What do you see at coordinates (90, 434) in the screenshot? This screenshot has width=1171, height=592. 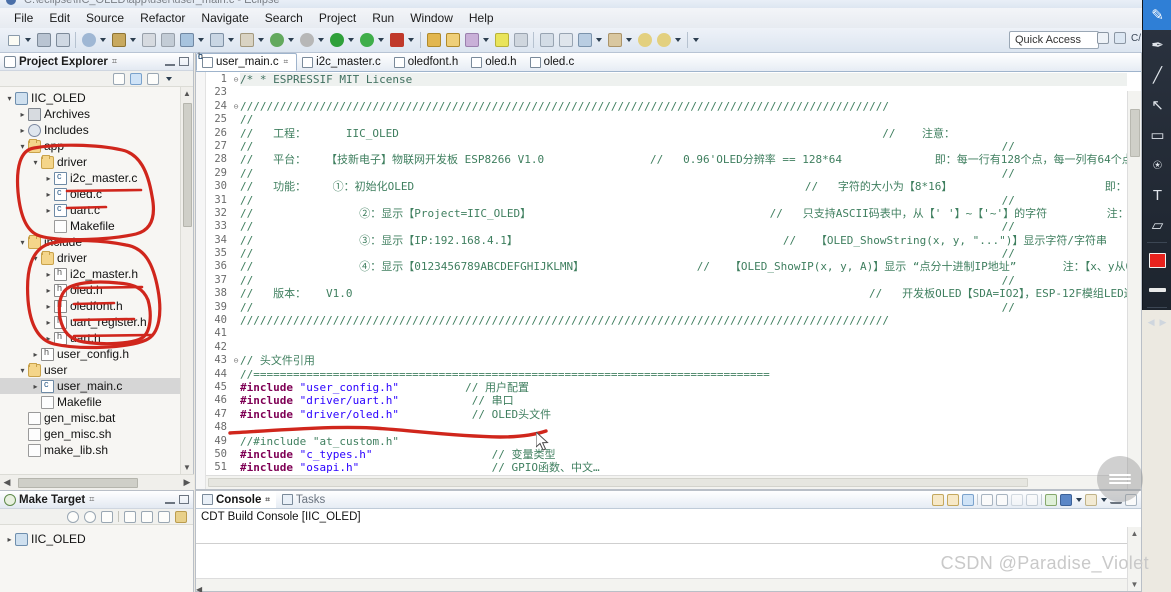 I see `tree-item-gen-misc-sh: gen_misc.sh` at bounding box center [90, 434].